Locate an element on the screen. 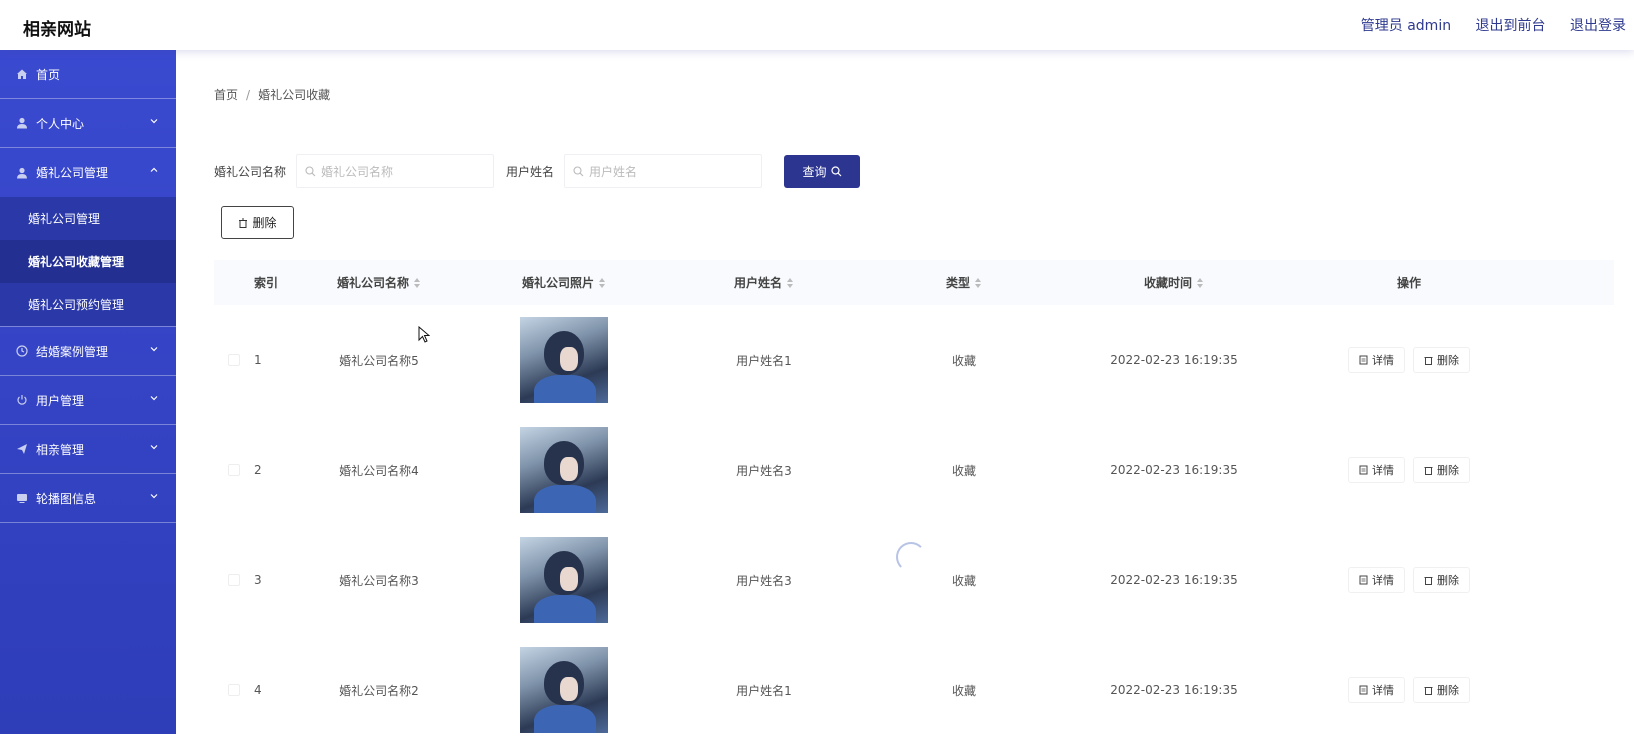 Image resolution: width=1634 pixels, height=745 pixels. submenu-wedding-company: 婚礼公司管理 婚礼公司收藏管理 婚礼公司预约管理 is located at coordinates (88, 262).